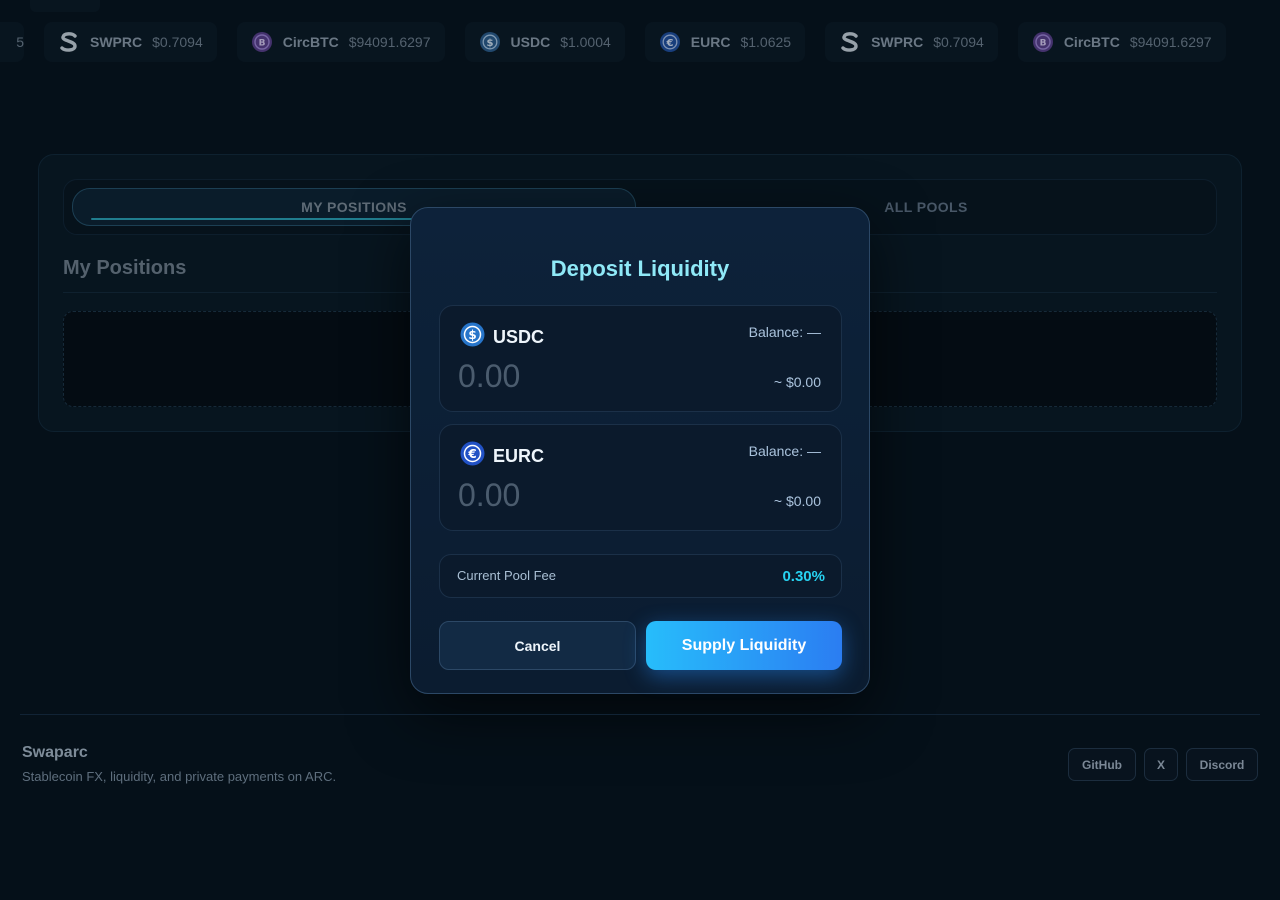 This screenshot has width=1280, height=900. Describe the element at coordinates (12, 42) in the screenshot. I see `ticker-item: 5` at that location.